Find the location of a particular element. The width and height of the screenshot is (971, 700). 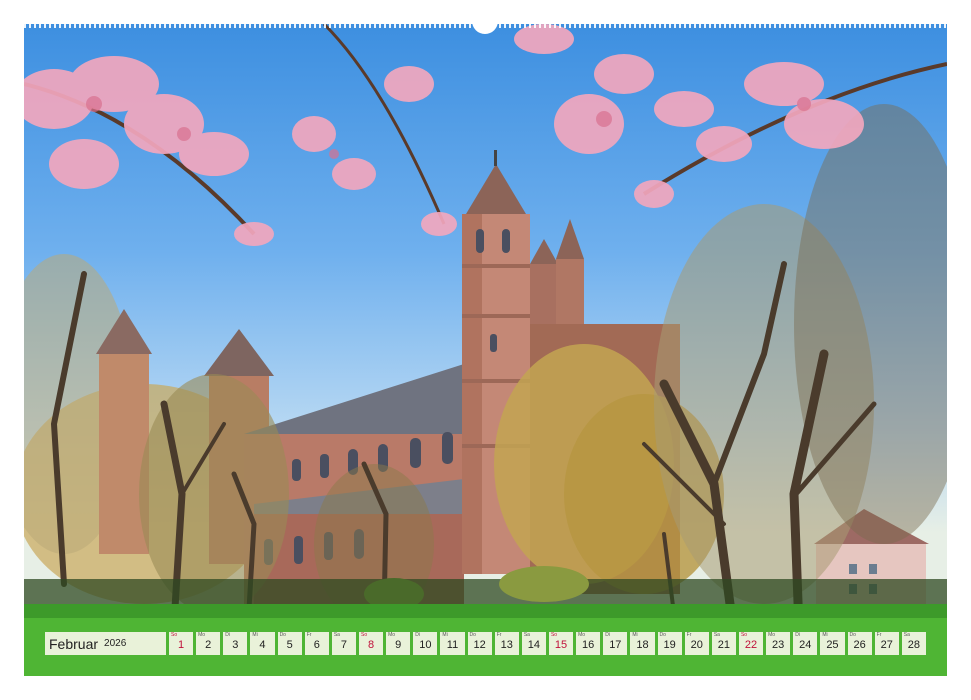

day-number: 20 is located at coordinates (696, 645).